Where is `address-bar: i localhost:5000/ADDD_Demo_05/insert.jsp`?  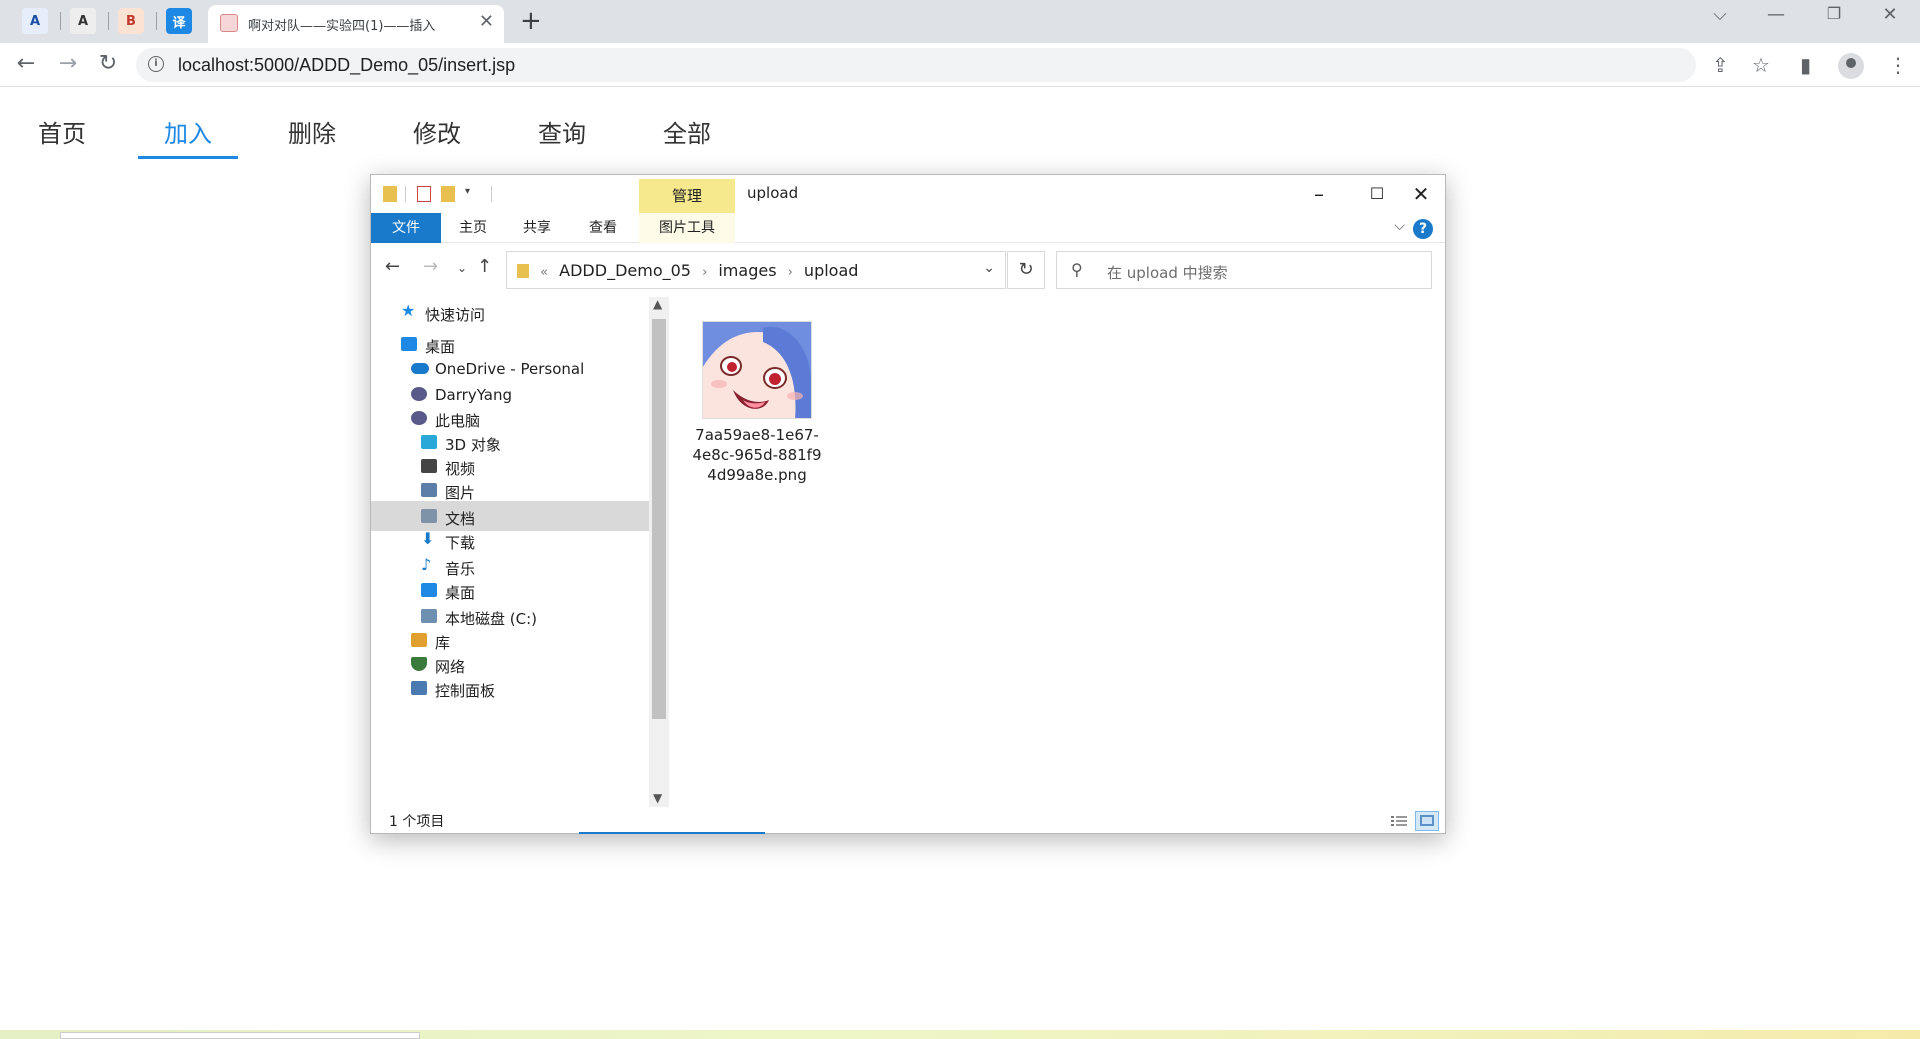 address-bar: i localhost:5000/ADDD_Demo_05/insert.jsp is located at coordinates (916, 65).